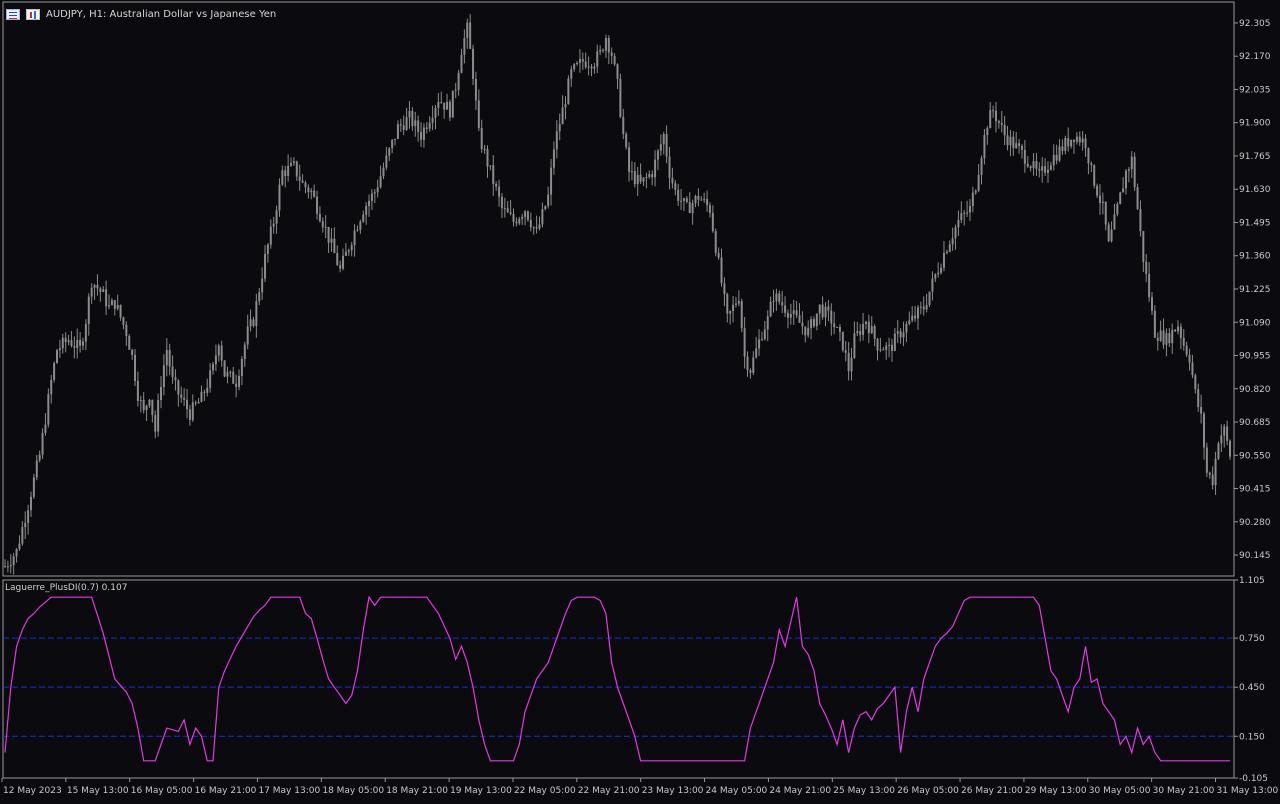 The height and width of the screenshot is (804, 1280). I want to click on x-tick-label: 31 May 13:00, so click(1248, 791).